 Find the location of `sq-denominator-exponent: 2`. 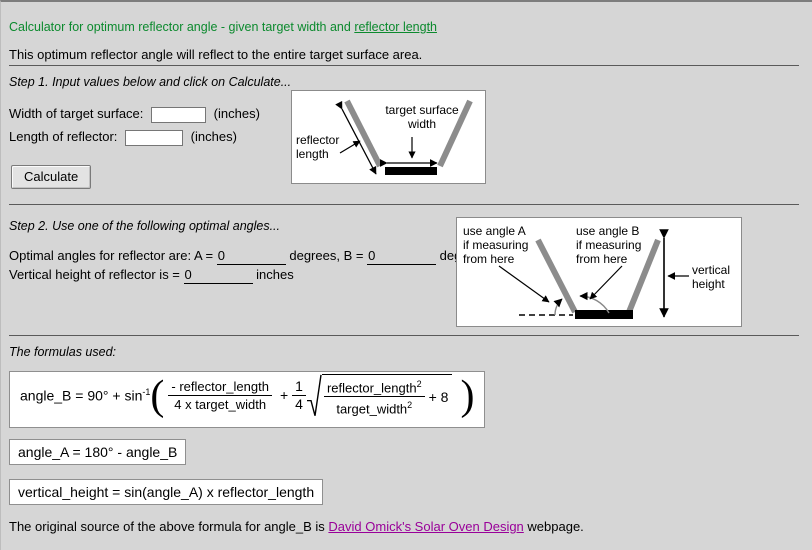

sq-denominator-exponent: 2 is located at coordinates (410, 405).